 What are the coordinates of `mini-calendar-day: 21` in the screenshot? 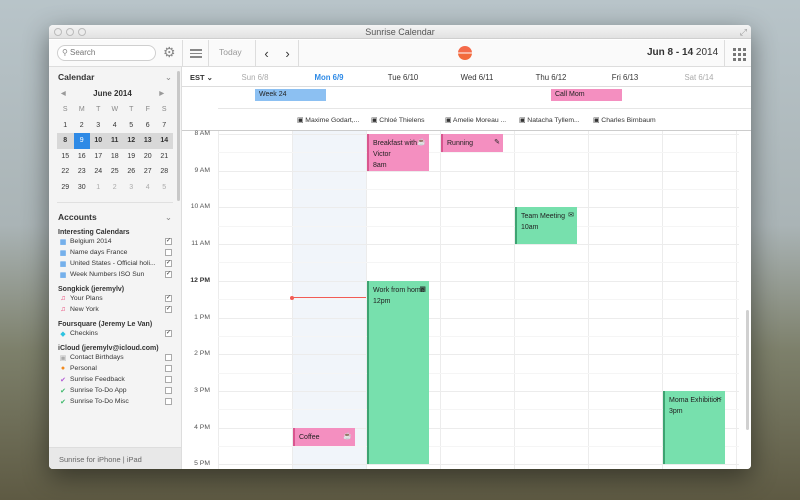 It's located at (164, 157).